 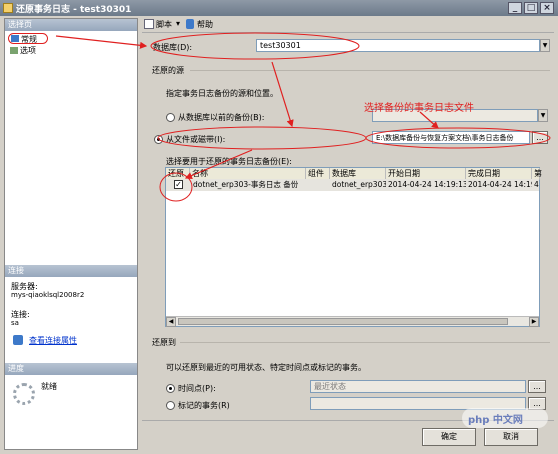 I want to click on script-icon, so click(x=149, y=24).